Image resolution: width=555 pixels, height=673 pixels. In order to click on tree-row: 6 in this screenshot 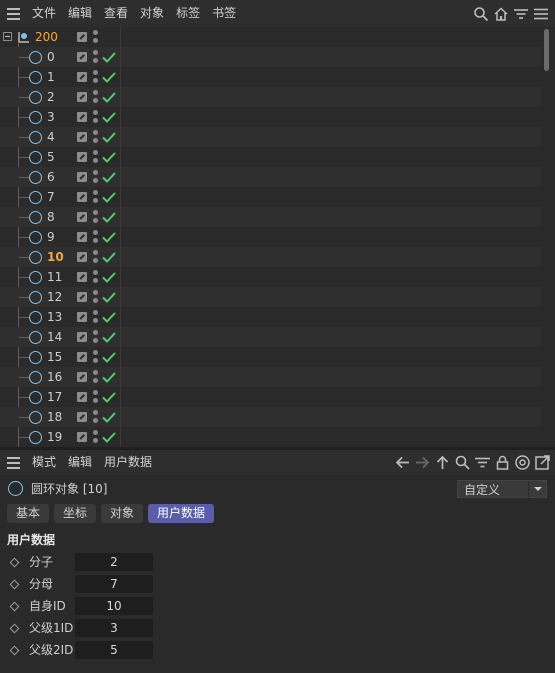, I will do `click(270, 177)`.